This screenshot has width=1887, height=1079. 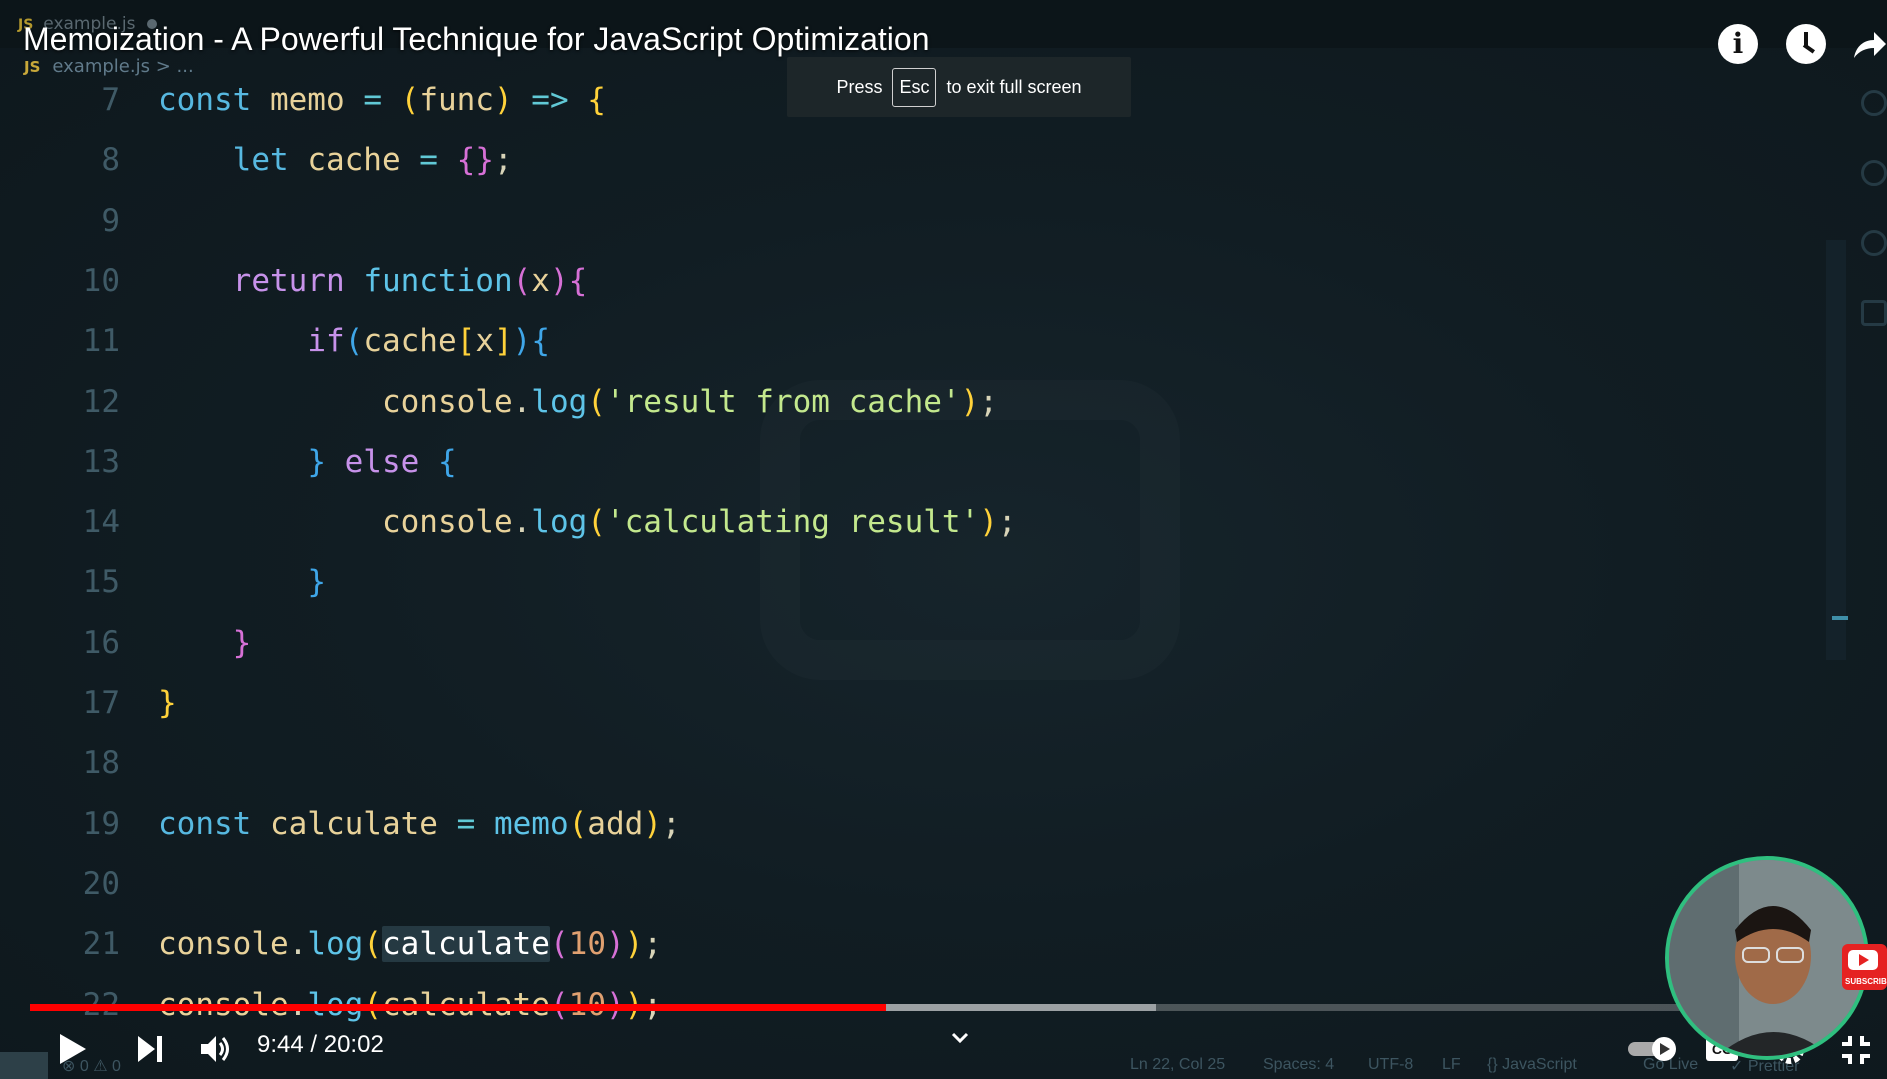 I want to click on line-source: return function(x){, so click(x=373, y=281).